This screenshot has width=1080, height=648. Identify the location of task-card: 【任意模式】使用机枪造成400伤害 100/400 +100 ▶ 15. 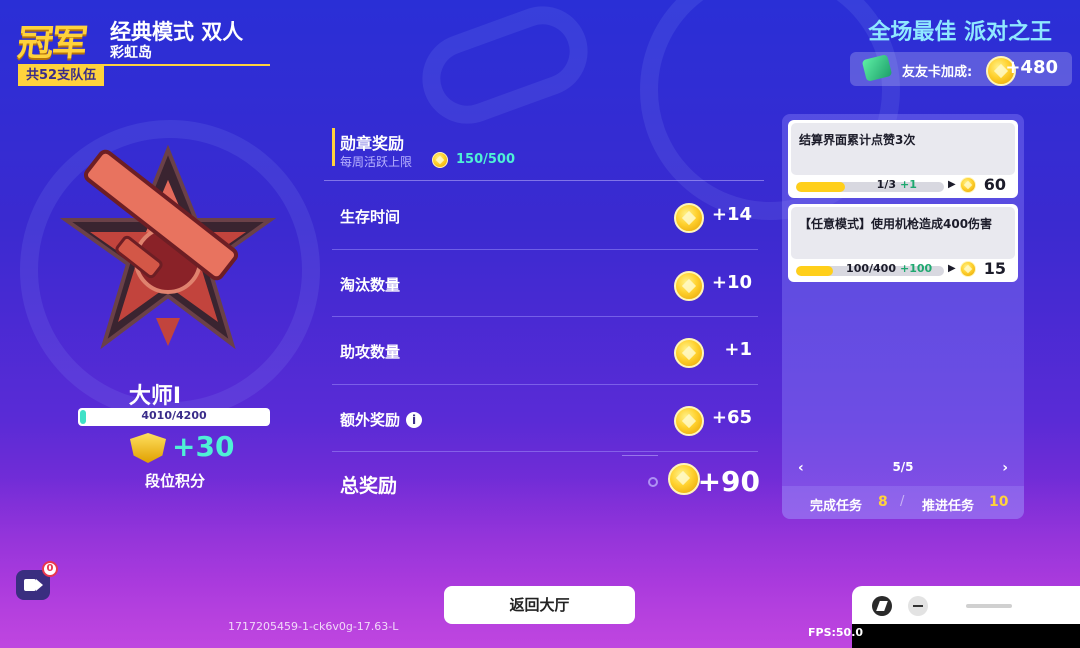
(903, 243).